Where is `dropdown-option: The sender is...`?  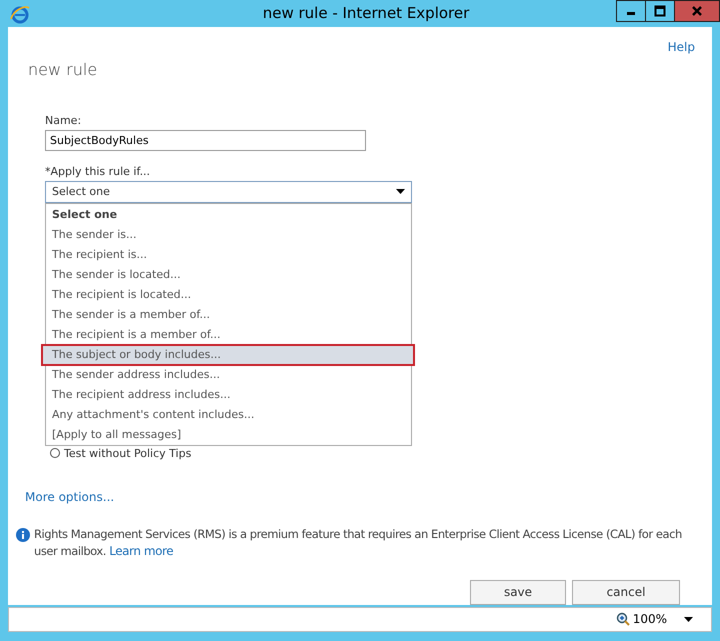 dropdown-option: The sender is... is located at coordinates (228, 234).